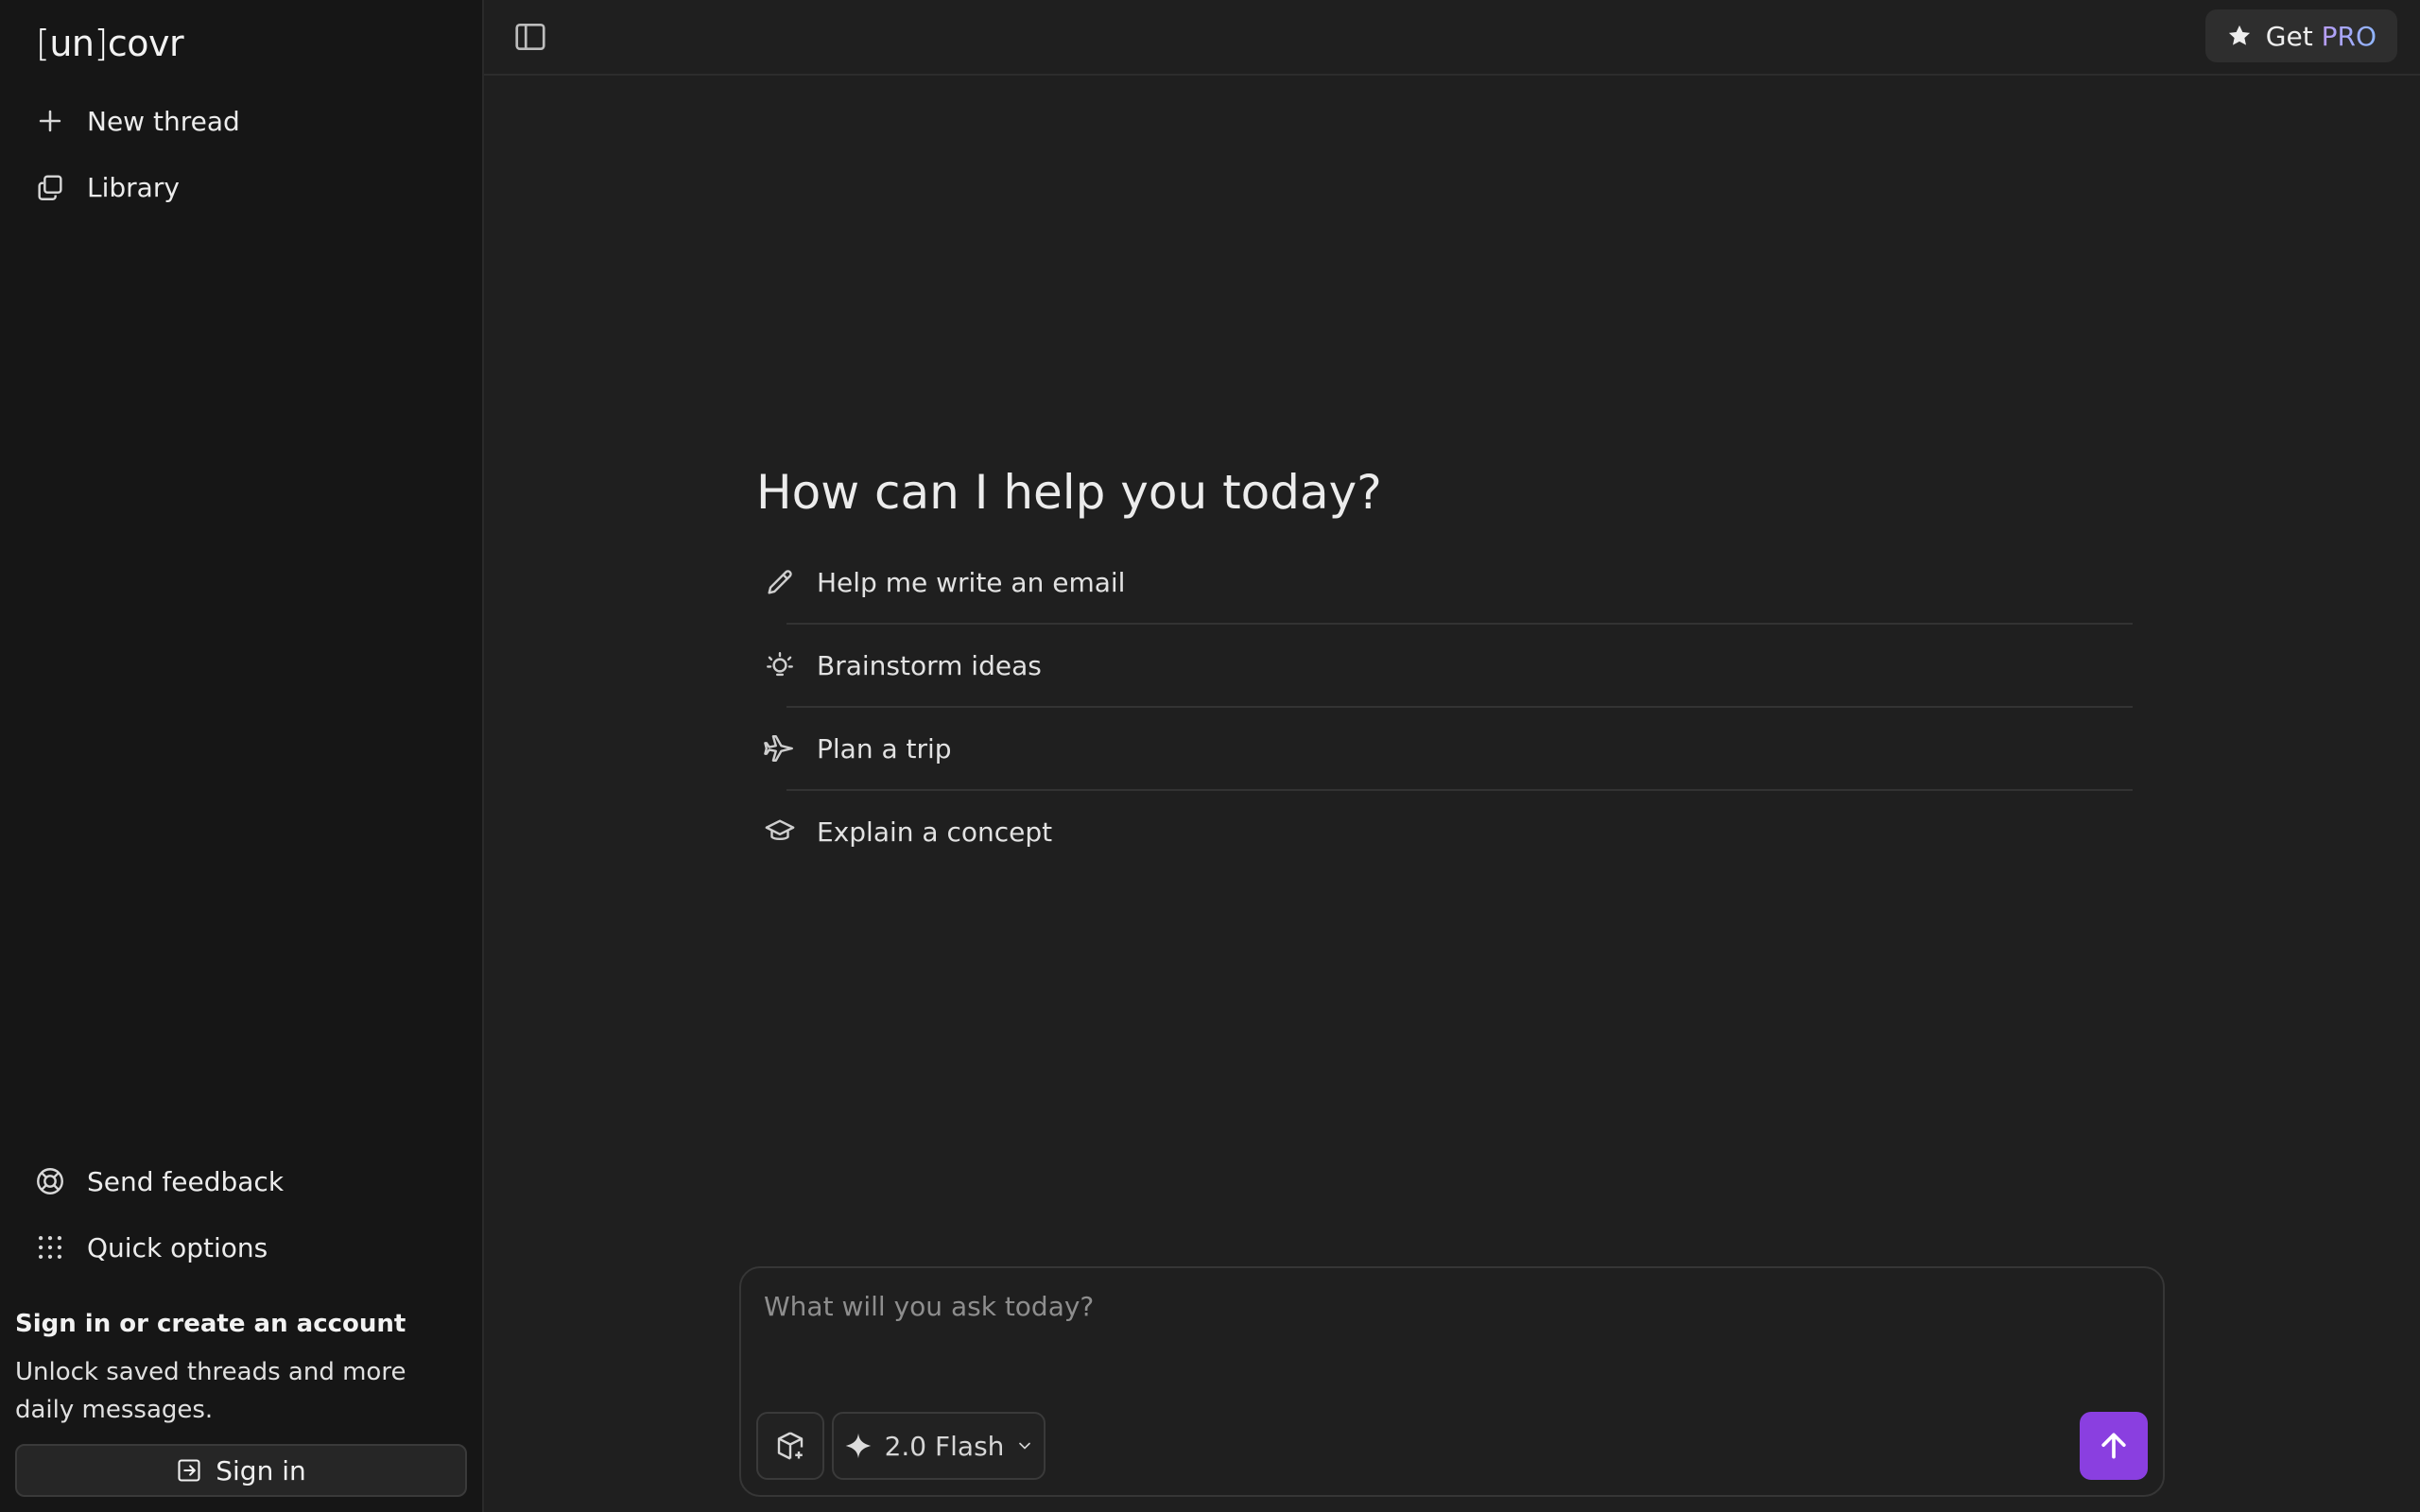  What do you see at coordinates (780, 748) in the screenshot?
I see `plane-icon` at bounding box center [780, 748].